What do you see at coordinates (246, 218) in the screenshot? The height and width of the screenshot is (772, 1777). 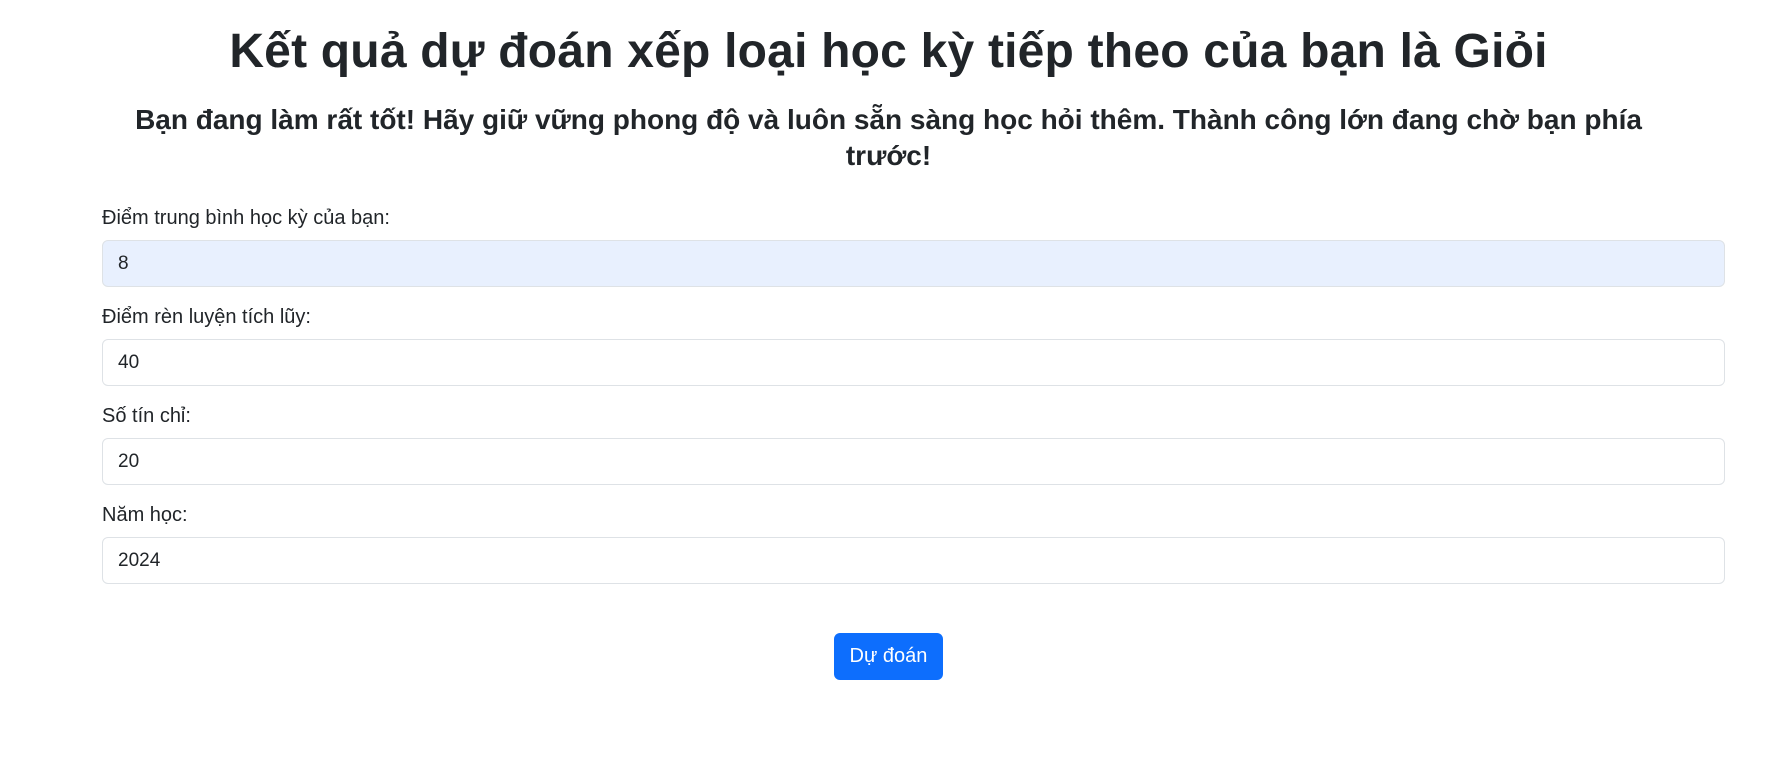 I see `gpa-label: Điểm trung bình học kỳ của bạn:` at bounding box center [246, 218].